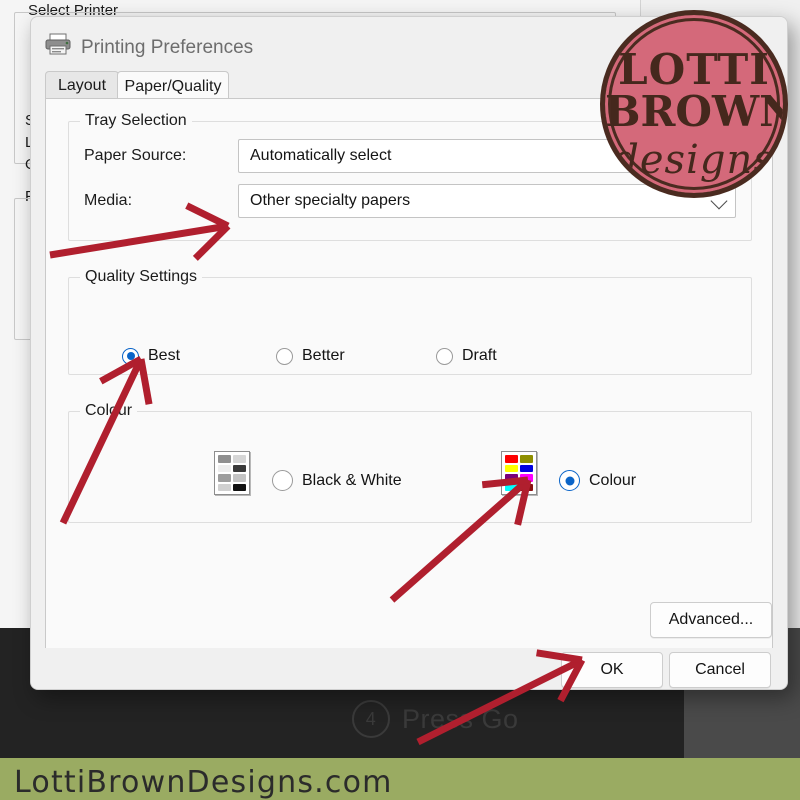 The height and width of the screenshot is (800, 800). I want to click on group-colour-legend: Colour, so click(109, 411).